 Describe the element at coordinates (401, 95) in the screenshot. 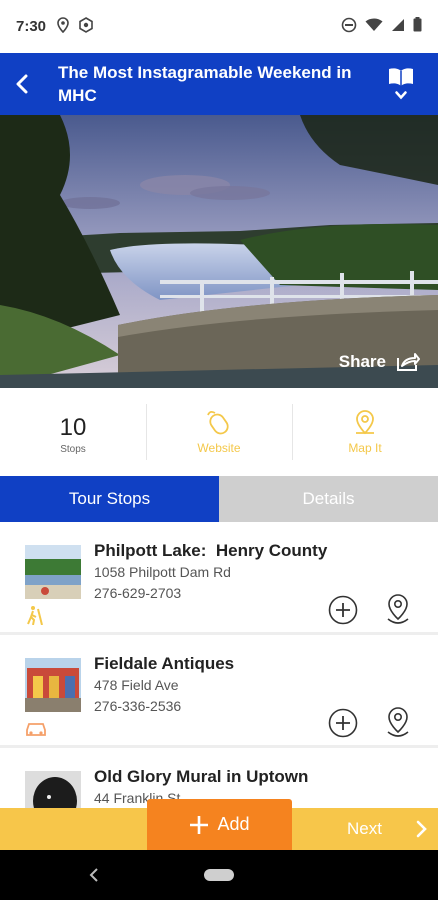

I see `chevron-down-icon` at that location.